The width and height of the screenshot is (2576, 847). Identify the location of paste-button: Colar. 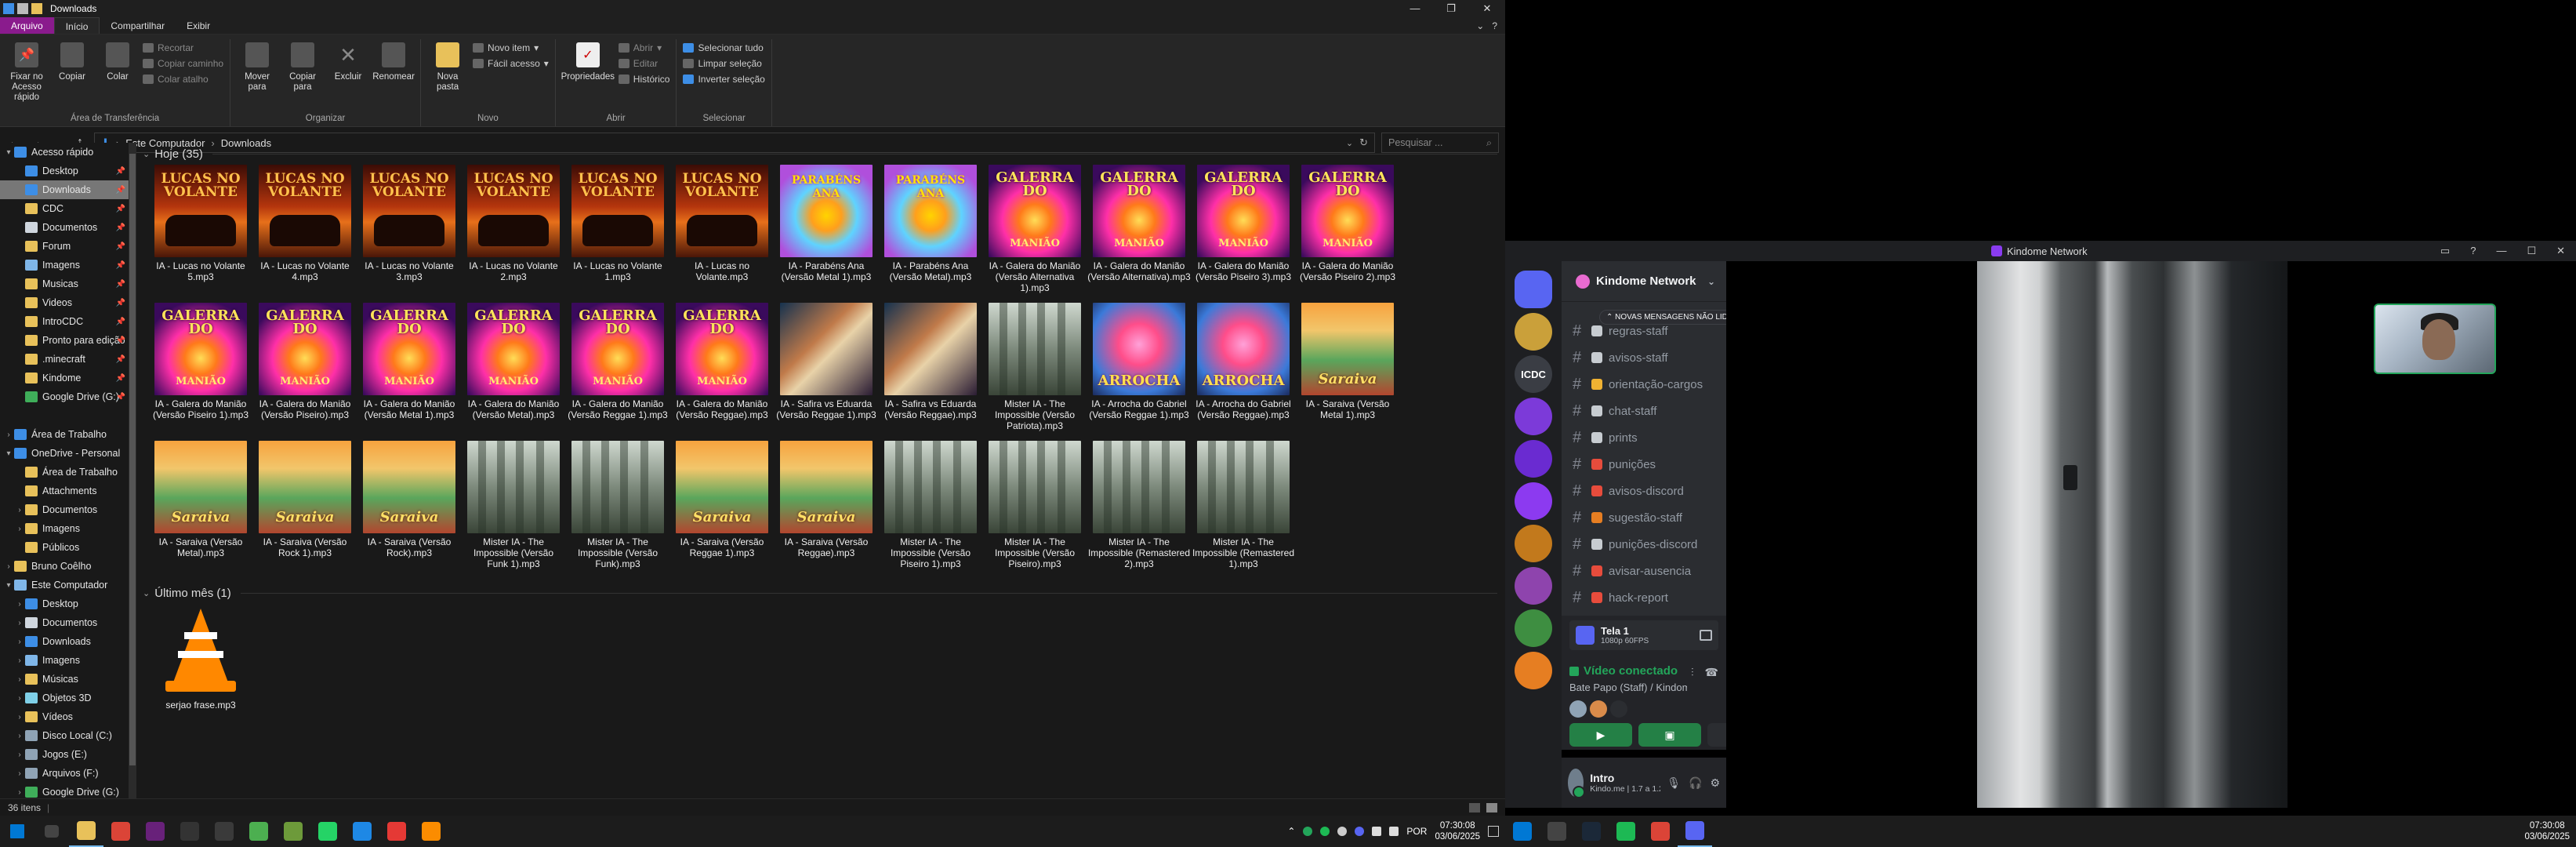
(118, 76).